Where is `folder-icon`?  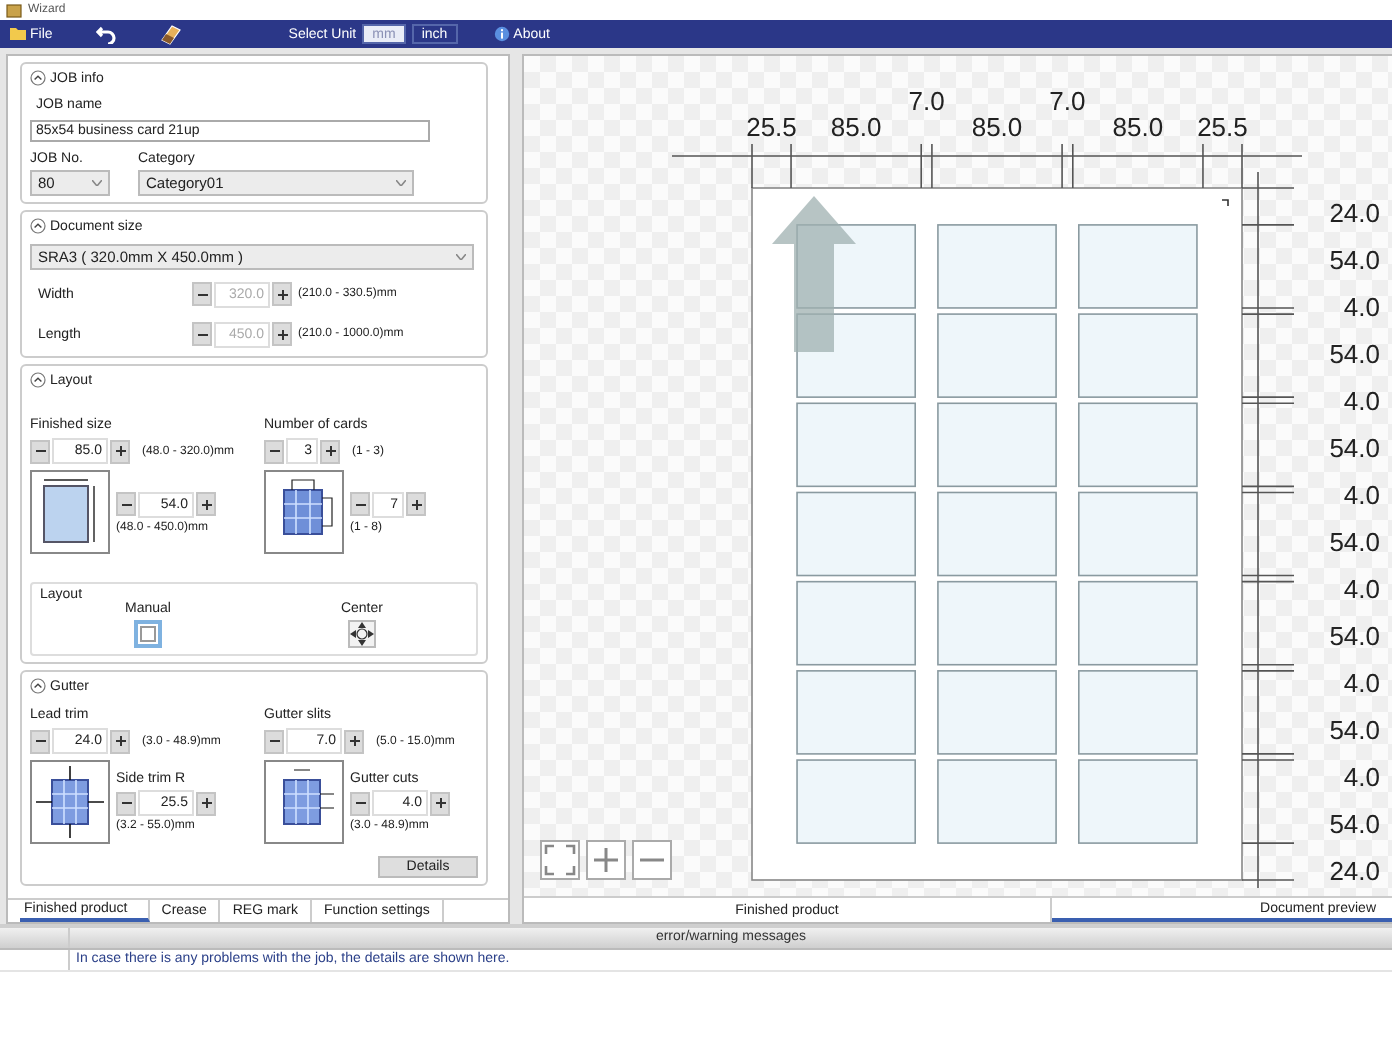 folder-icon is located at coordinates (18, 34).